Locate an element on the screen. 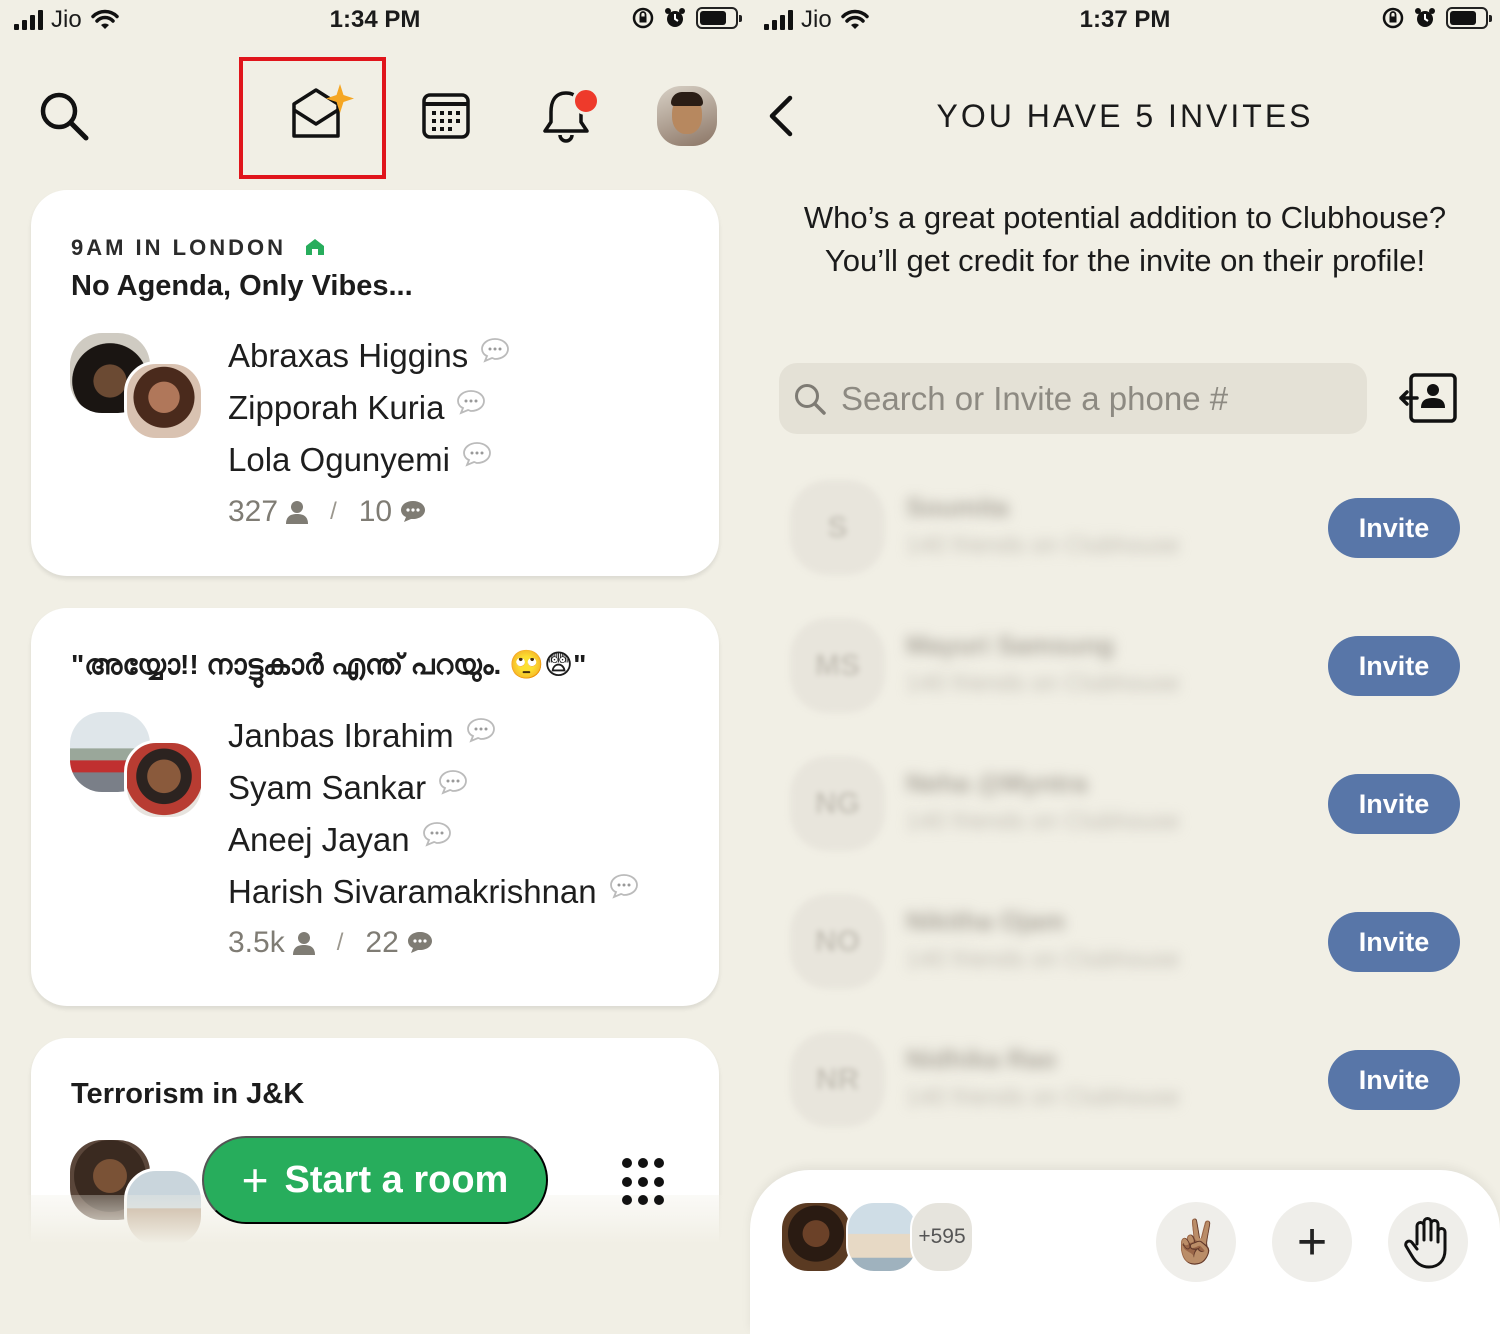  page-title: YOU HAVE 5 INVITES is located at coordinates (1125, 116).